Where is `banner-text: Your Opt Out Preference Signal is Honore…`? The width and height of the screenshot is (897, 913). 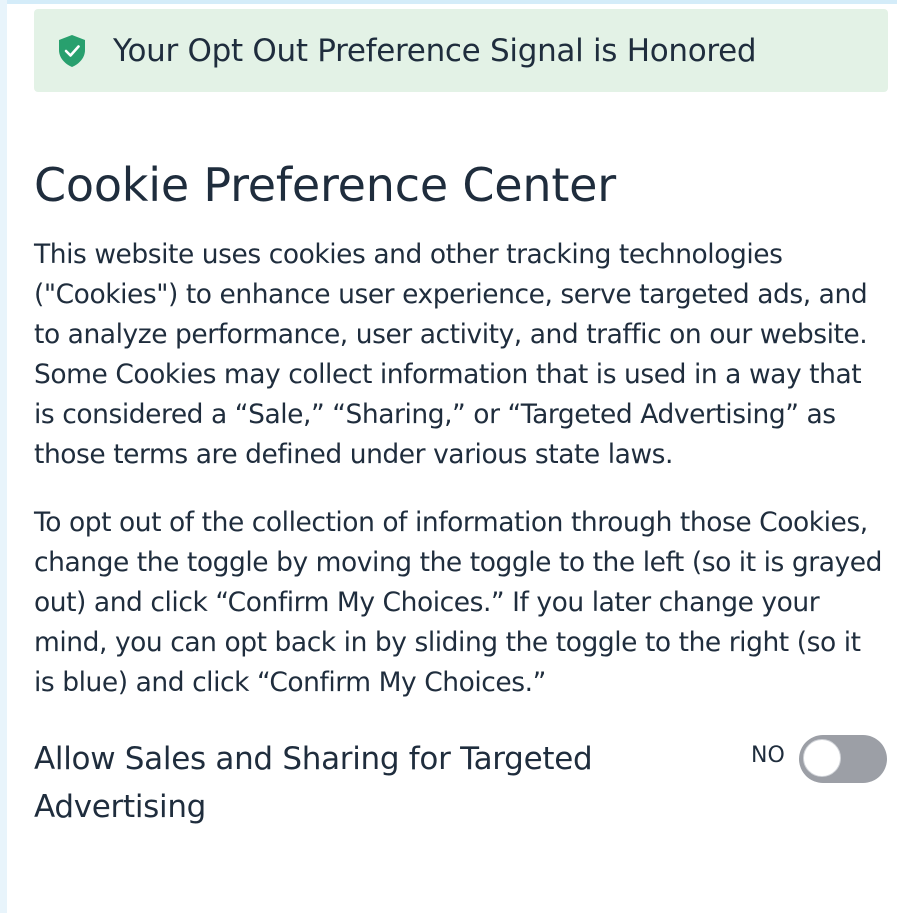
banner-text: Your Opt Out Preference Signal is Honore… is located at coordinates (435, 50).